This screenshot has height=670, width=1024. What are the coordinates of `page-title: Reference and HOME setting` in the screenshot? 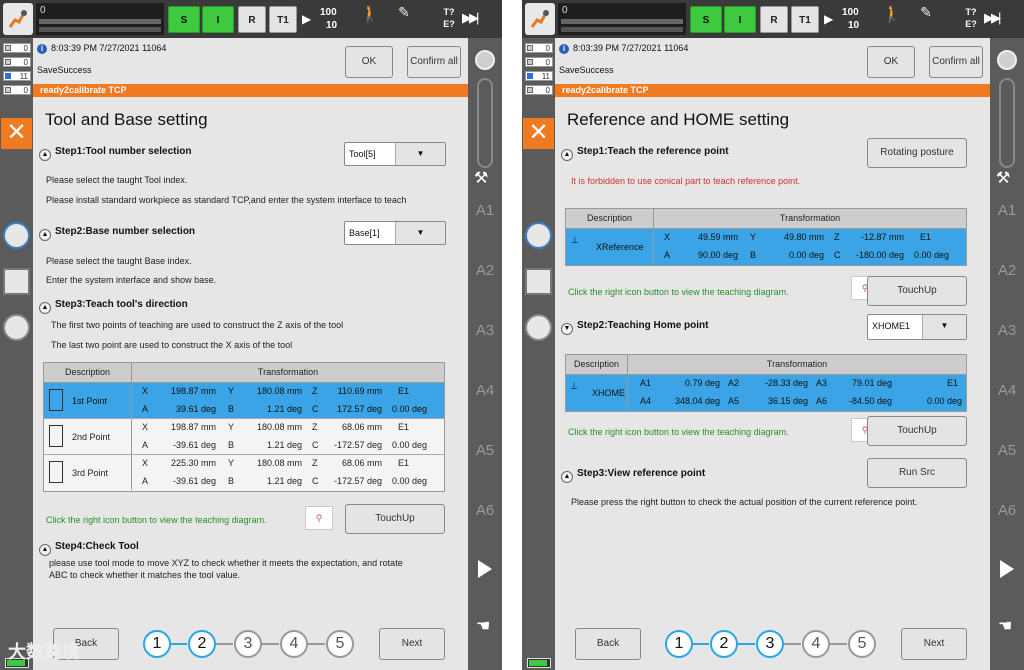 It's located at (678, 119).